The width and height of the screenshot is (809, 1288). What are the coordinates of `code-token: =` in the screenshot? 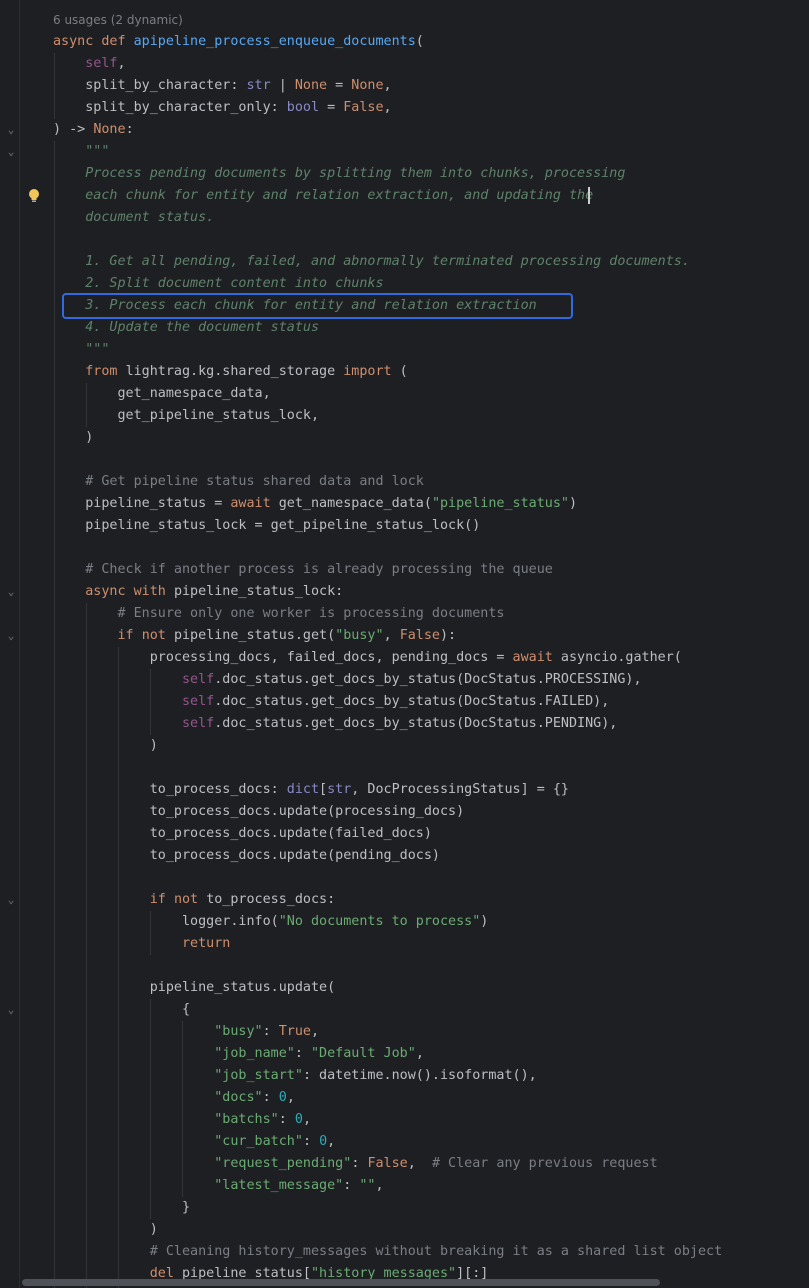 It's located at (339, 85).